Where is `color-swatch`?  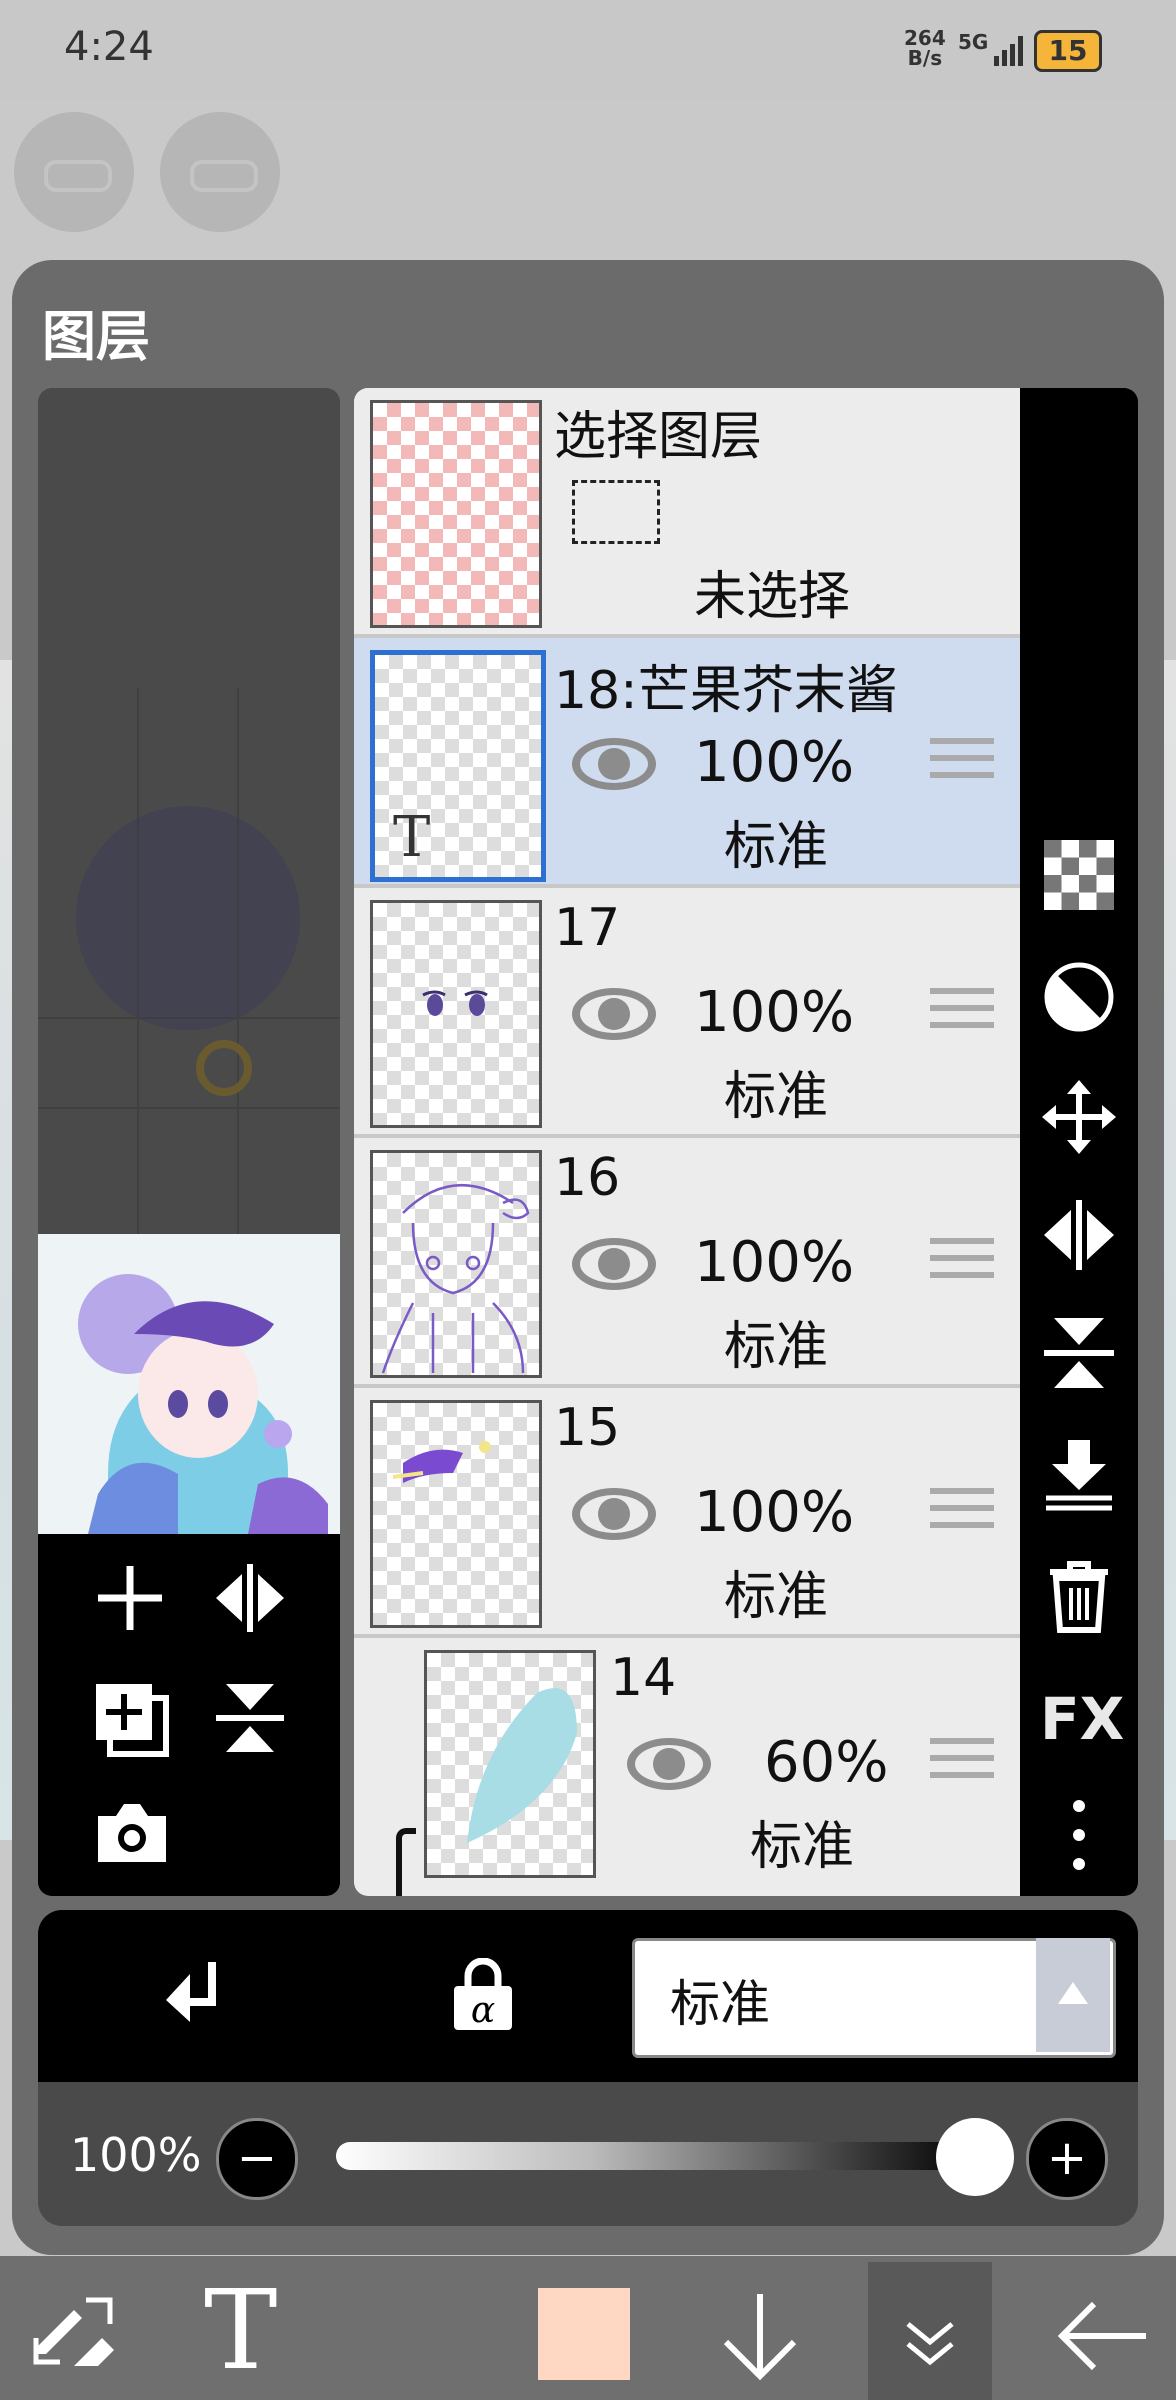 color-swatch is located at coordinates (584, 2334).